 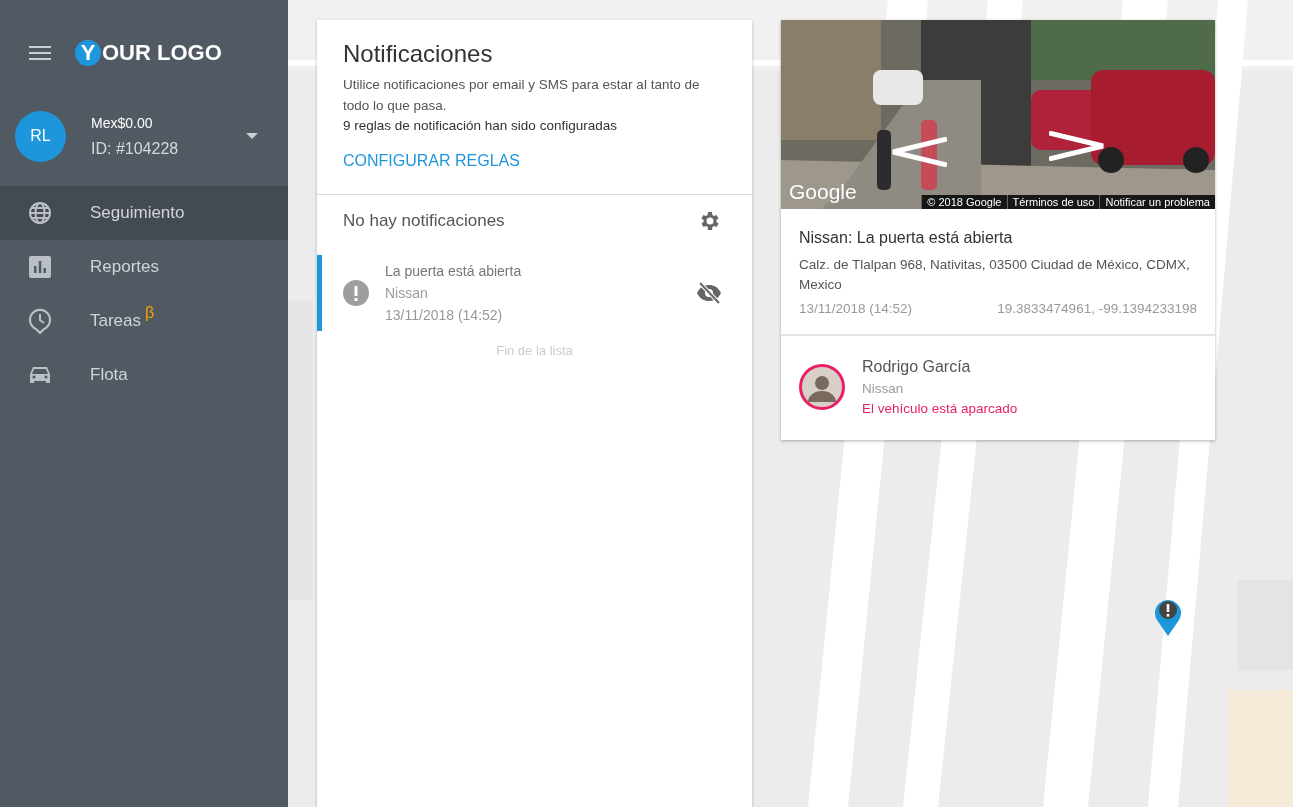 I want to click on bar-chart-icon, so click(x=40, y=267).